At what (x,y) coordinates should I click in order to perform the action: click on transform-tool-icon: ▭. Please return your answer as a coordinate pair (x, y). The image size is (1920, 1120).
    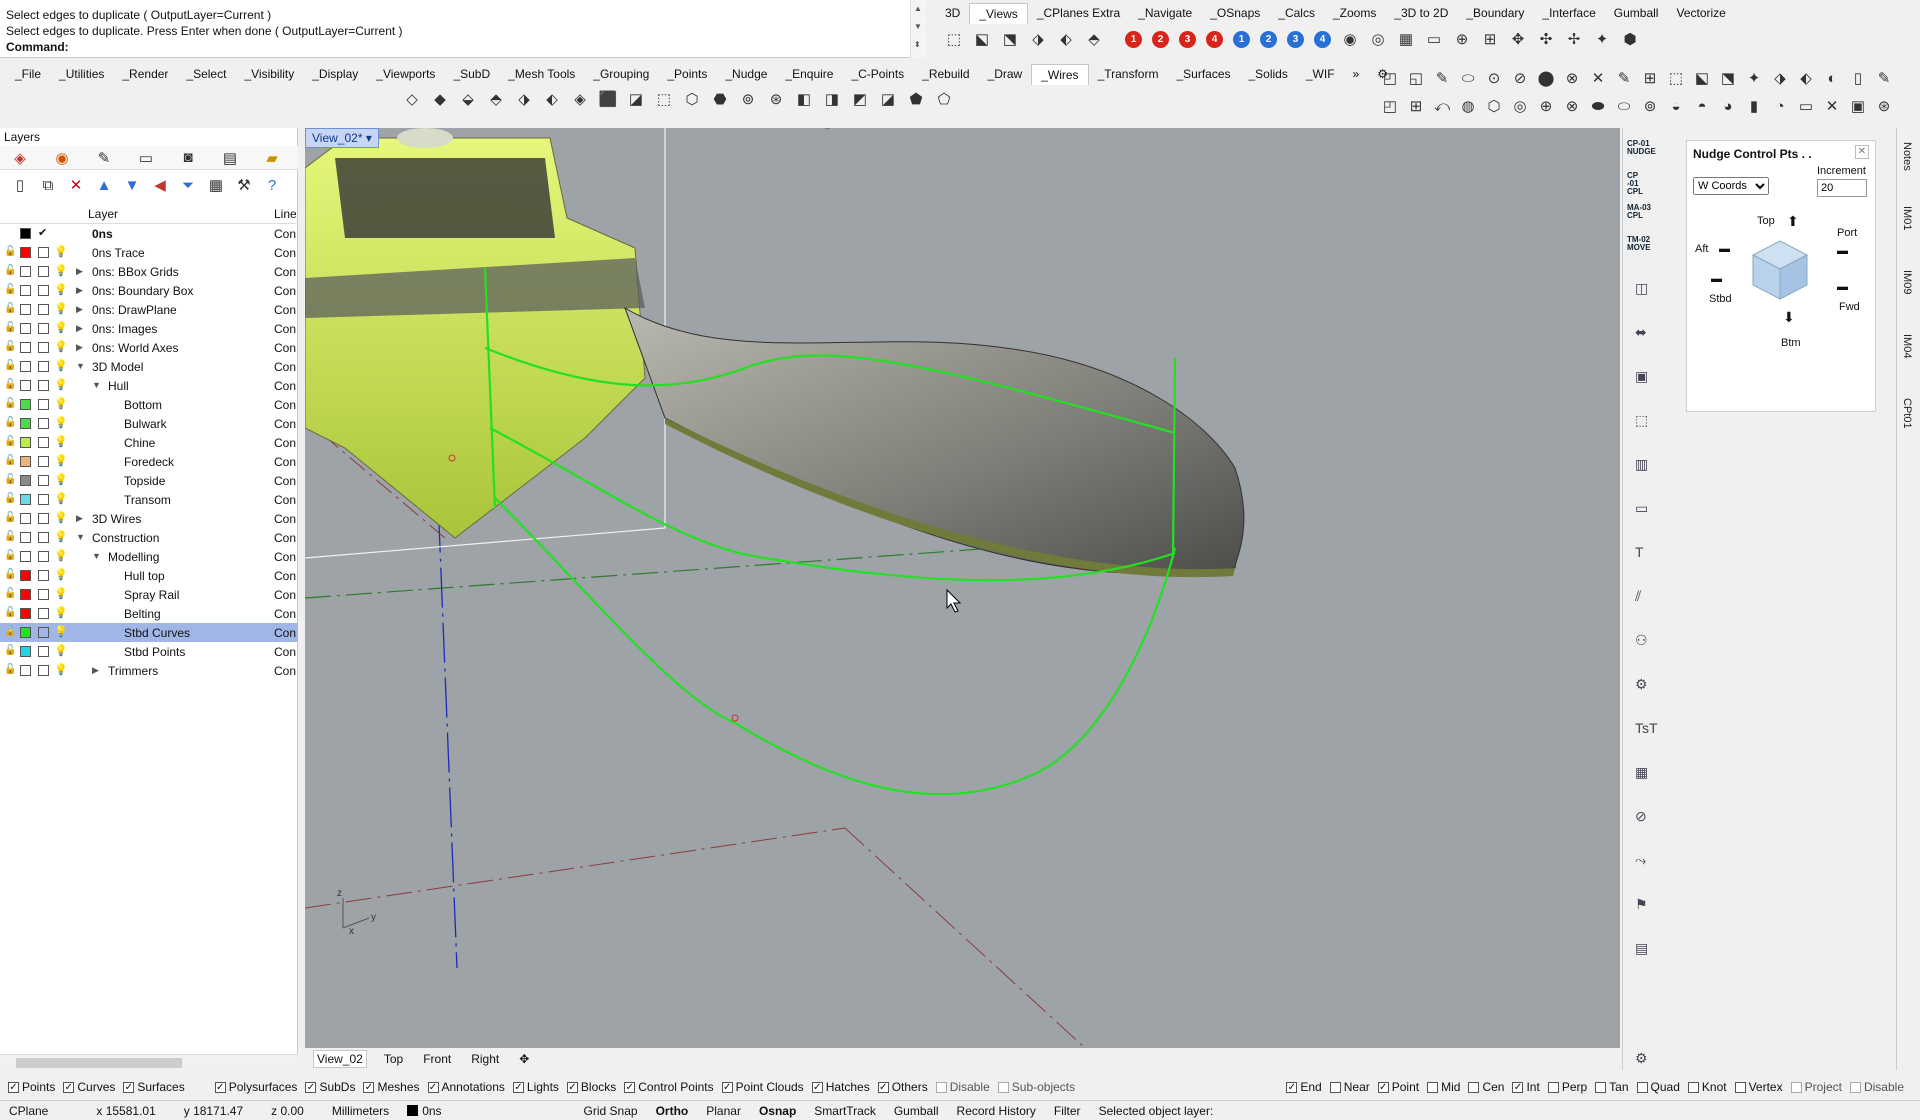
    Looking at the image, I should click on (1806, 106).